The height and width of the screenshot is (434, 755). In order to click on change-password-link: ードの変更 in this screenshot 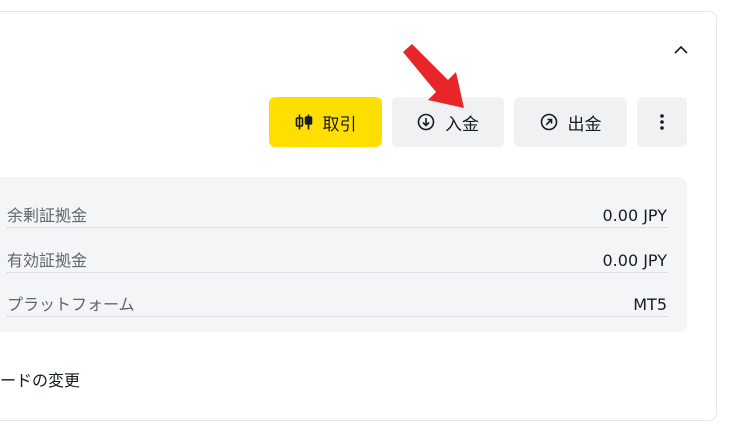, I will do `click(40, 379)`.